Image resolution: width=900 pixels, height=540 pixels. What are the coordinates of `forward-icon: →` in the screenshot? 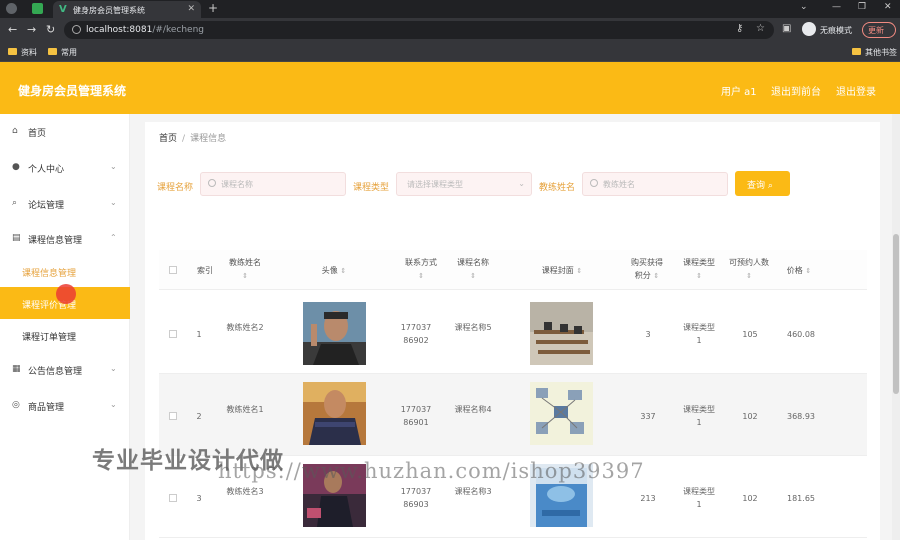 It's located at (31, 29).